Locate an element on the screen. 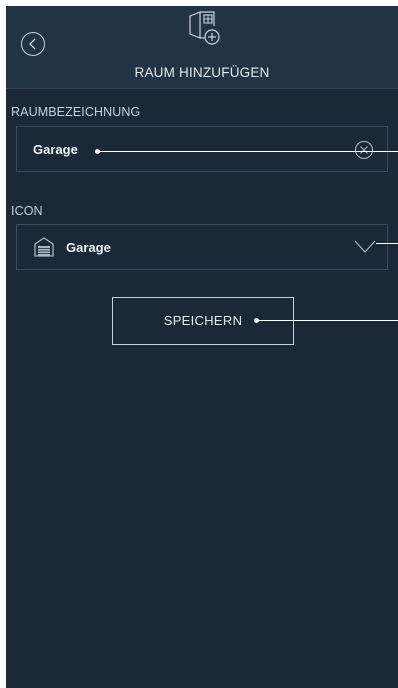 The height and width of the screenshot is (688, 398). leader-line-save is located at coordinates (327, 320).